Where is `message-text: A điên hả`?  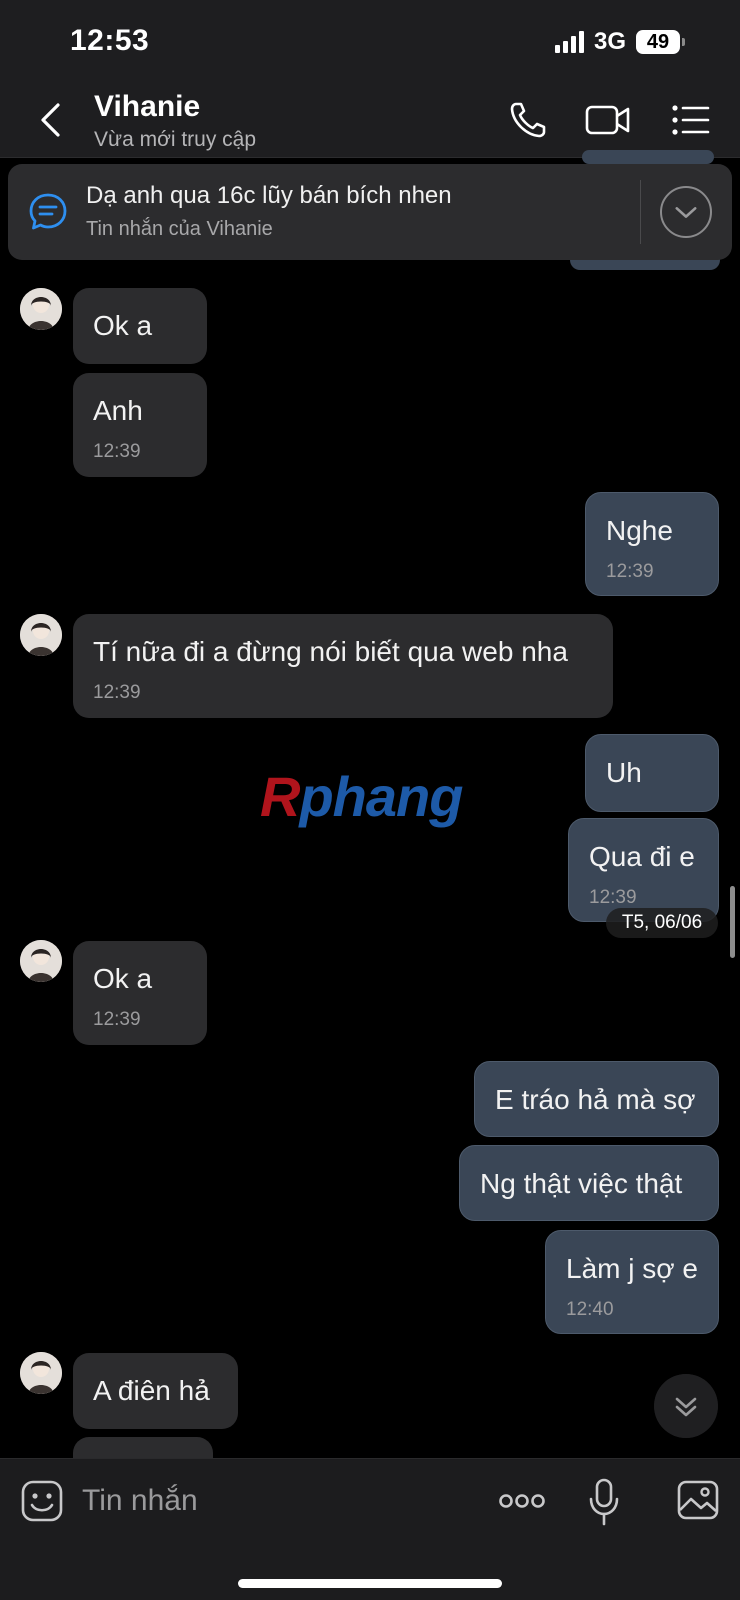
message-text: A điên hả is located at coordinates (151, 1390).